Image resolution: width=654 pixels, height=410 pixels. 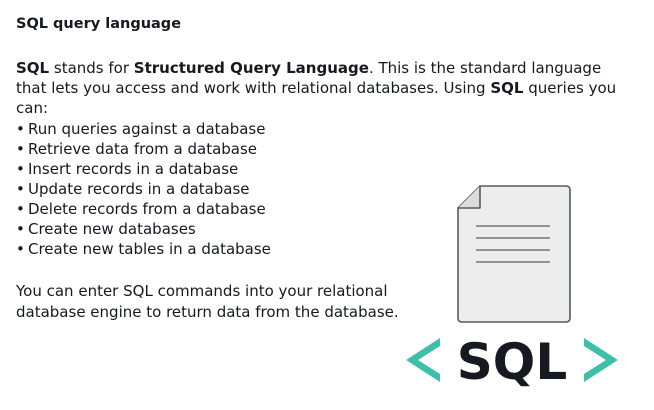 I want to click on list-item-text: Create new tables in a database, so click(x=149, y=249).